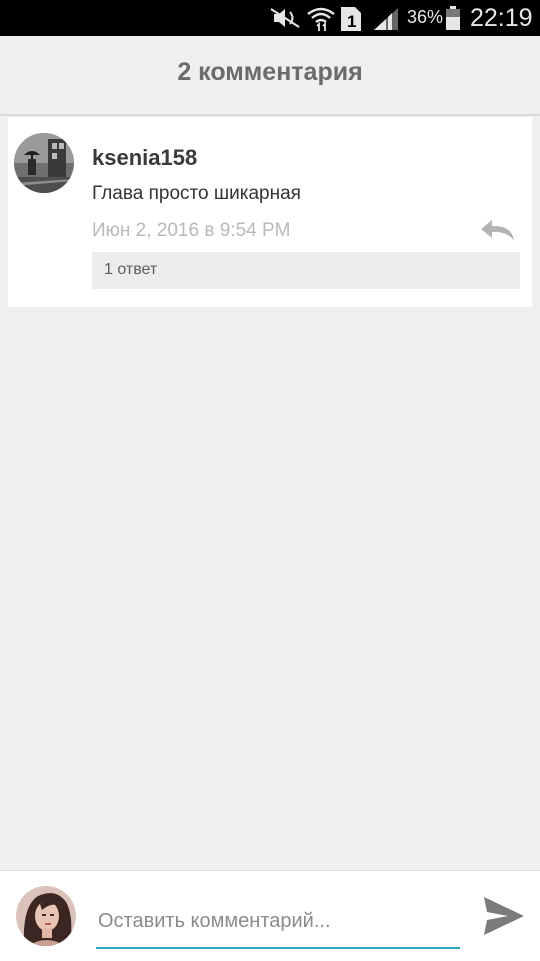 The width and height of the screenshot is (540, 961). I want to click on user-photo-icon, so click(46, 916).